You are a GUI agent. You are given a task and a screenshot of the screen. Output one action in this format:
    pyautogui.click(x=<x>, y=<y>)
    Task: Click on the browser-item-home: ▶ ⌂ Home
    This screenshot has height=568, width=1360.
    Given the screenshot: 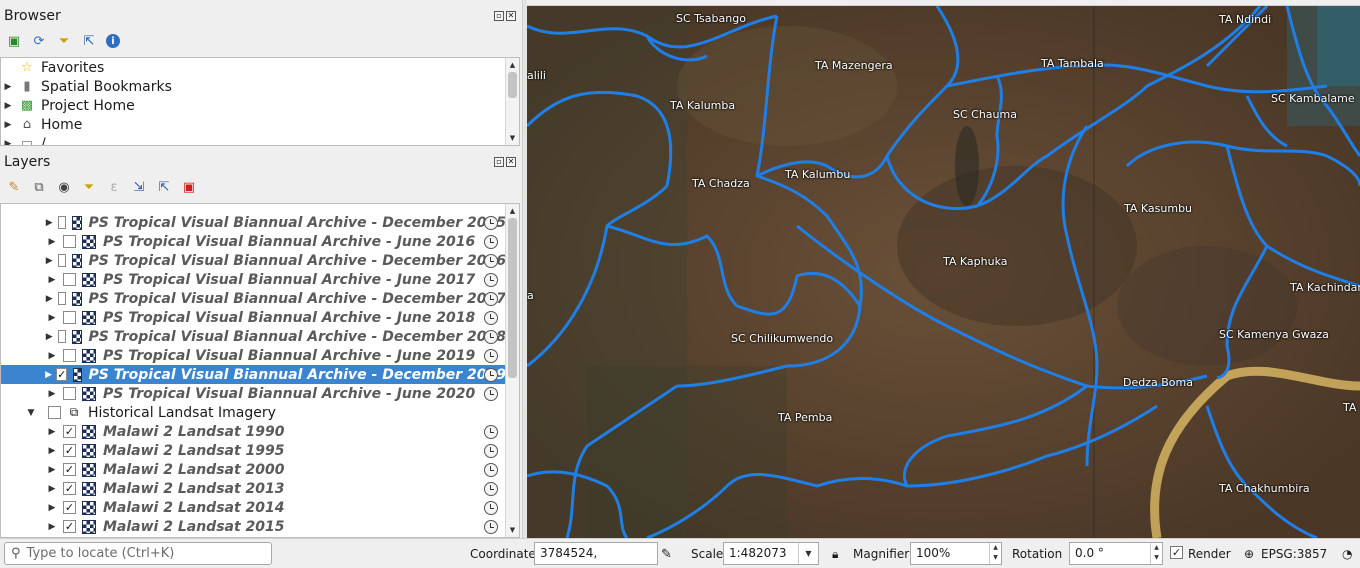 What is the action you would take?
    pyautogui.click(x=42, y=124)
    